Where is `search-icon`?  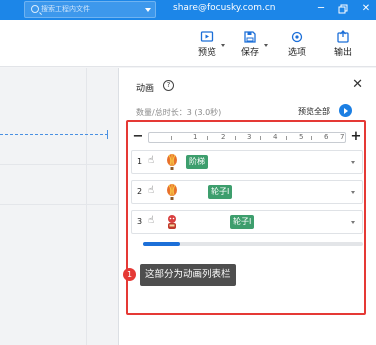 search-icon is located at coordinates (35, 9).